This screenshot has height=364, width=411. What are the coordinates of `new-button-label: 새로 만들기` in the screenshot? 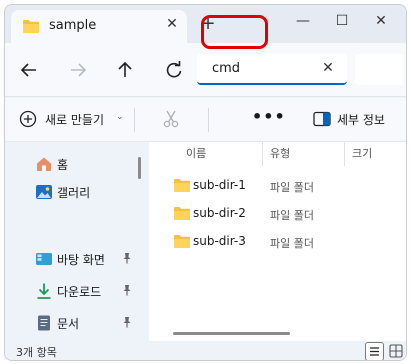 It's located at (75, 120).